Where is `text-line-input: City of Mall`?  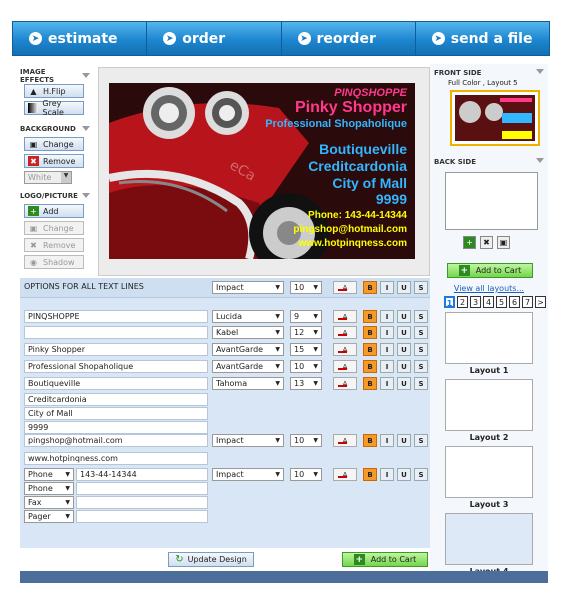 text-line-input: City of Mall is located at coordinates (116, 413).